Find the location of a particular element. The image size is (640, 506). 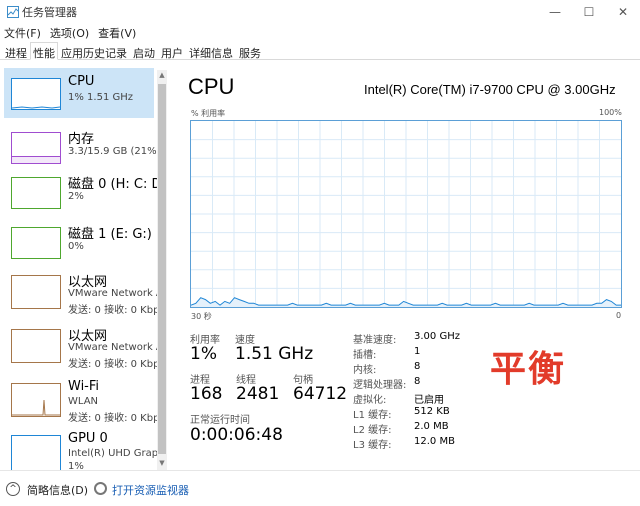

maximize-button: ☐ is located at coordinates (589, 12).